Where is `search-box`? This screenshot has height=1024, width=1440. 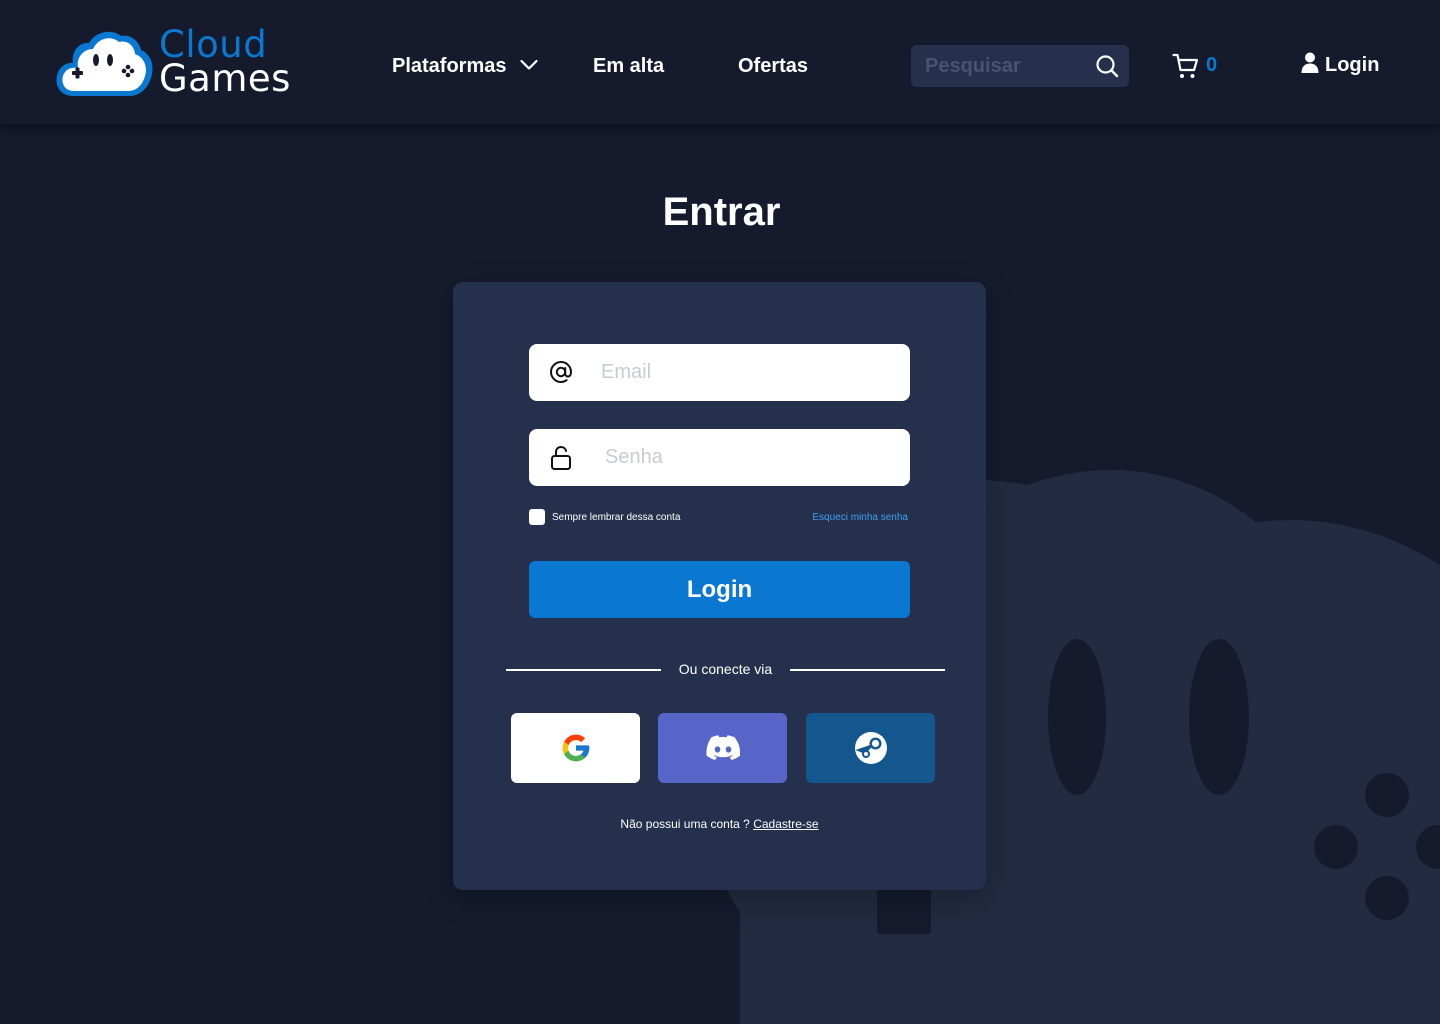
search-box is located at coordinates (1020, 66).